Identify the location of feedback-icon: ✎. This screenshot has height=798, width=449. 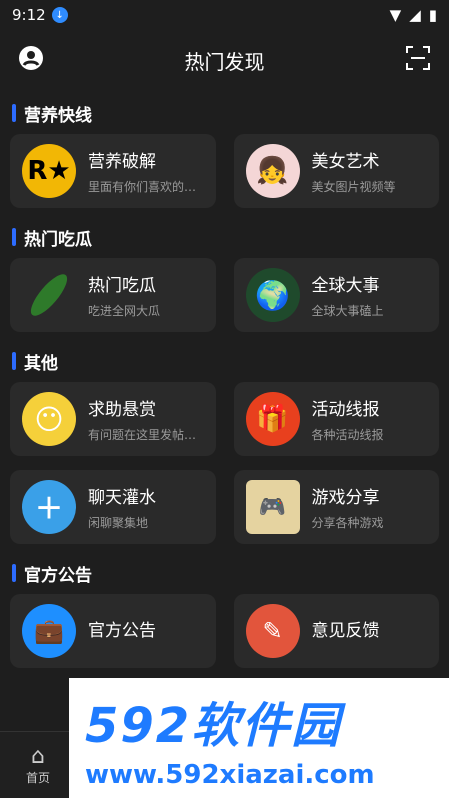
(272, 631).